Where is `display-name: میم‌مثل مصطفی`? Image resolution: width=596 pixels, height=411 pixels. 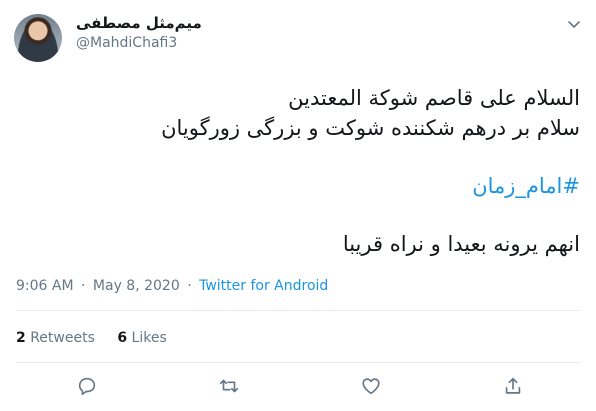
display-name: میم‌مثل مصطفی is located at coordinates (139, 23).